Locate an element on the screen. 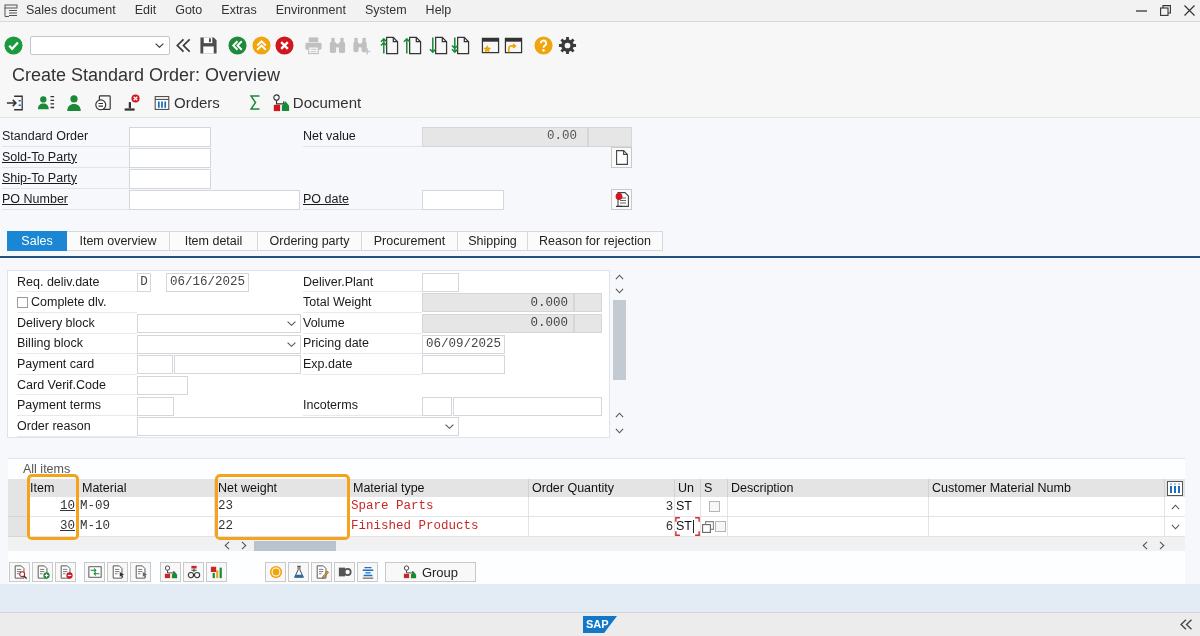  input-field: 06/09/2025 is located at coordinates (463, 344).